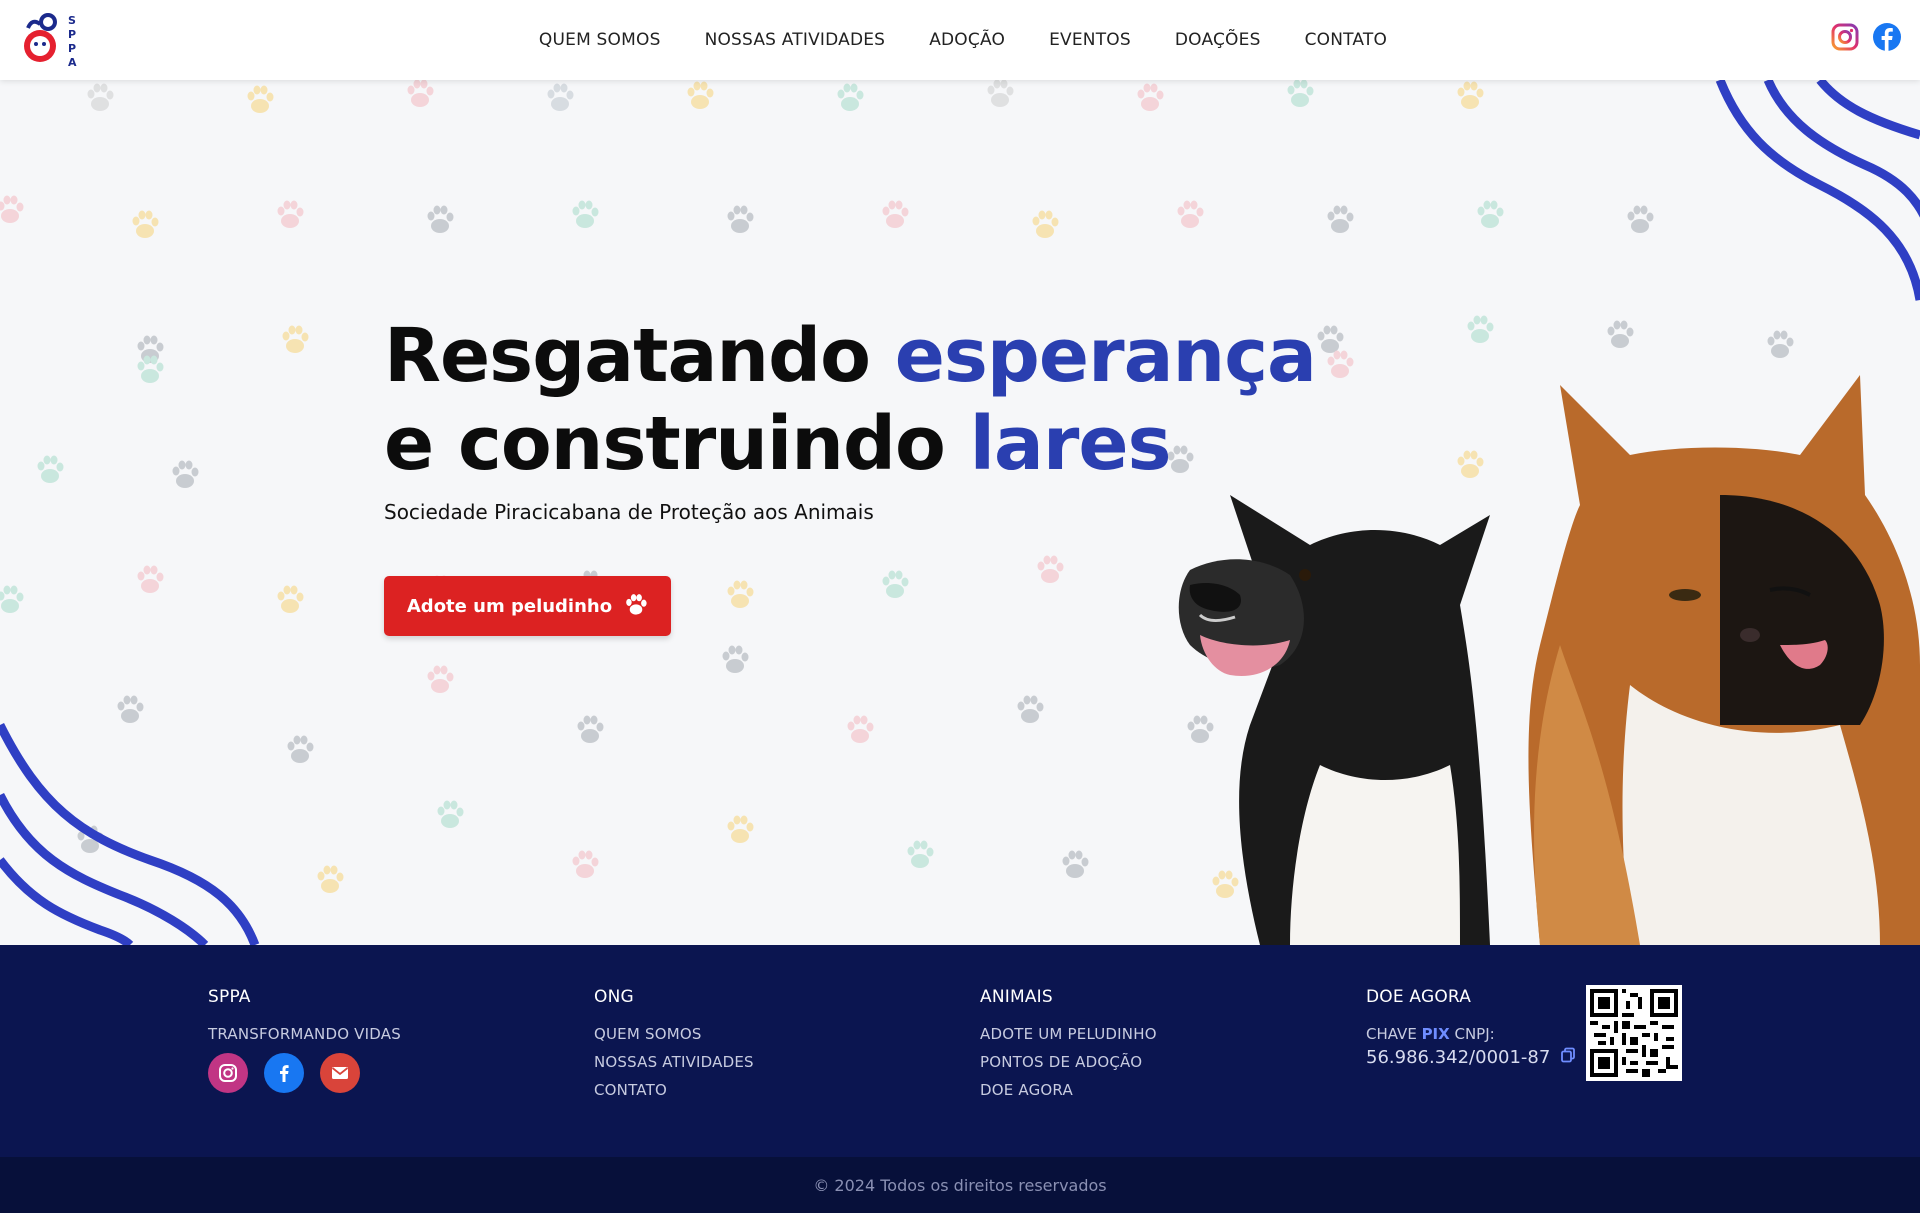  I want to click on nav-nossas-atividades: NOSSAS ATIVIDADES, so click(795, 40).